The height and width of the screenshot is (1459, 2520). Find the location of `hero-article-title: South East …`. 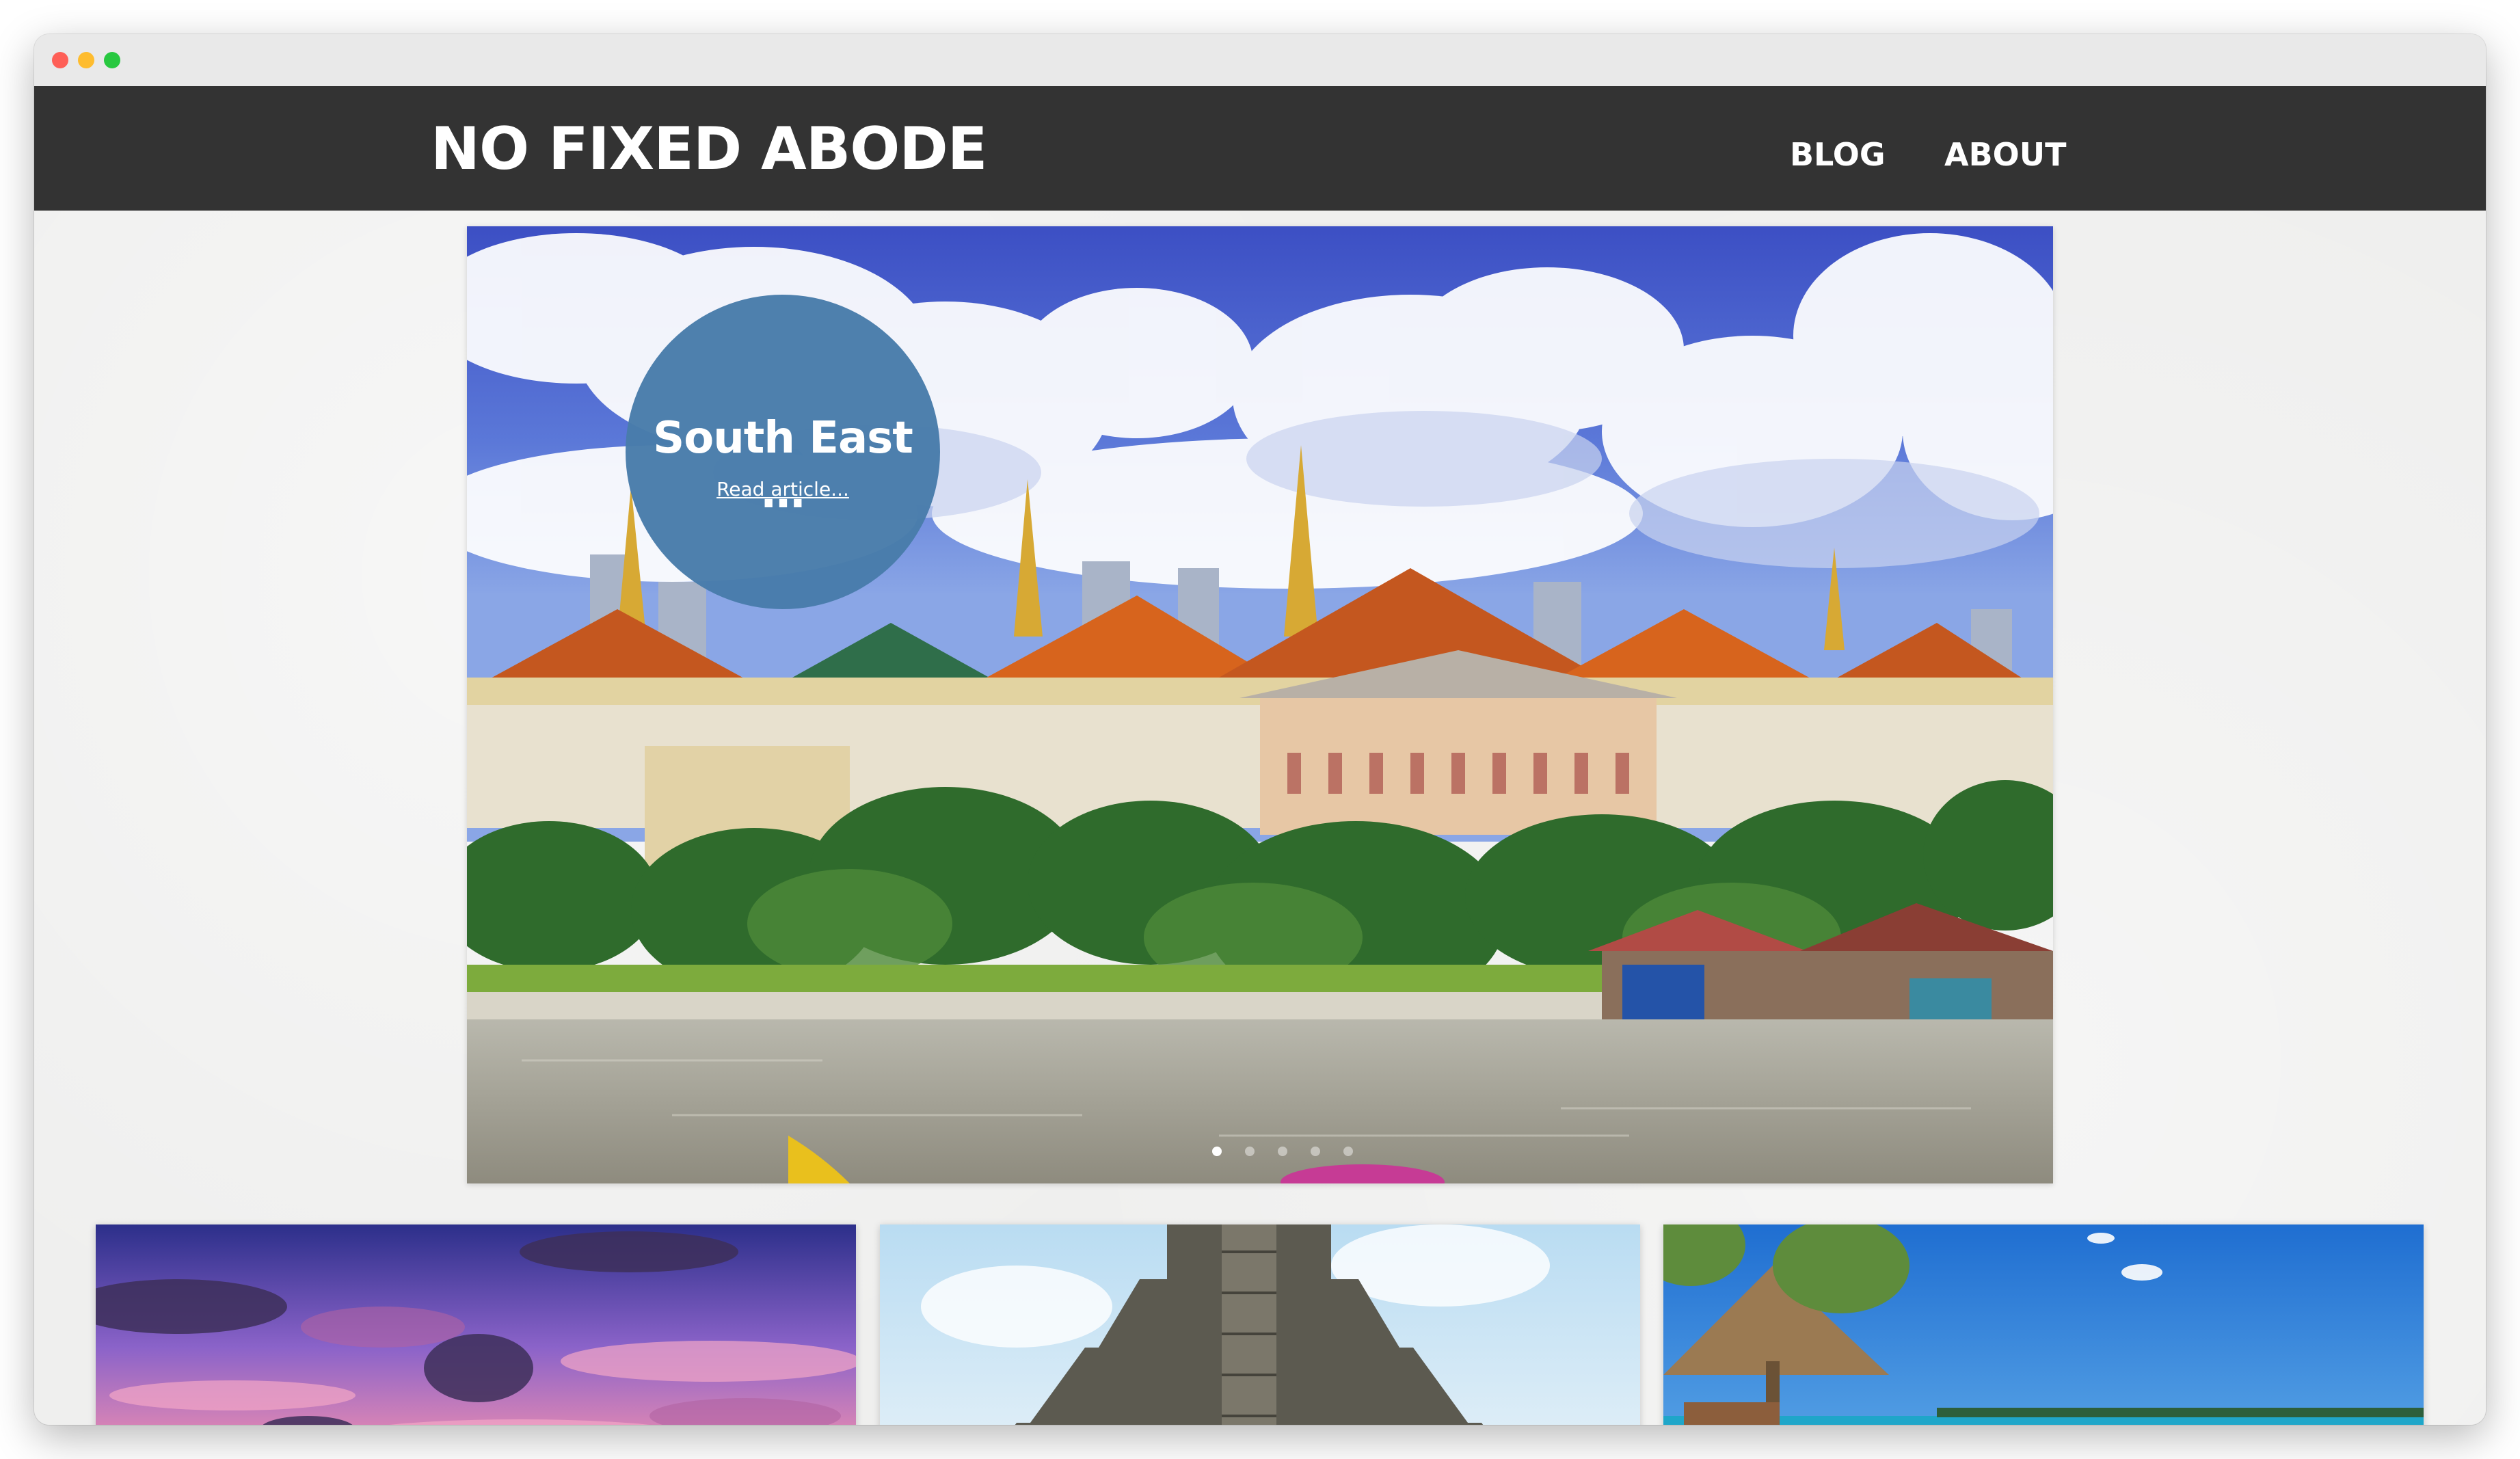

hero-article-title: South East … is located at coordinates (783, 465).